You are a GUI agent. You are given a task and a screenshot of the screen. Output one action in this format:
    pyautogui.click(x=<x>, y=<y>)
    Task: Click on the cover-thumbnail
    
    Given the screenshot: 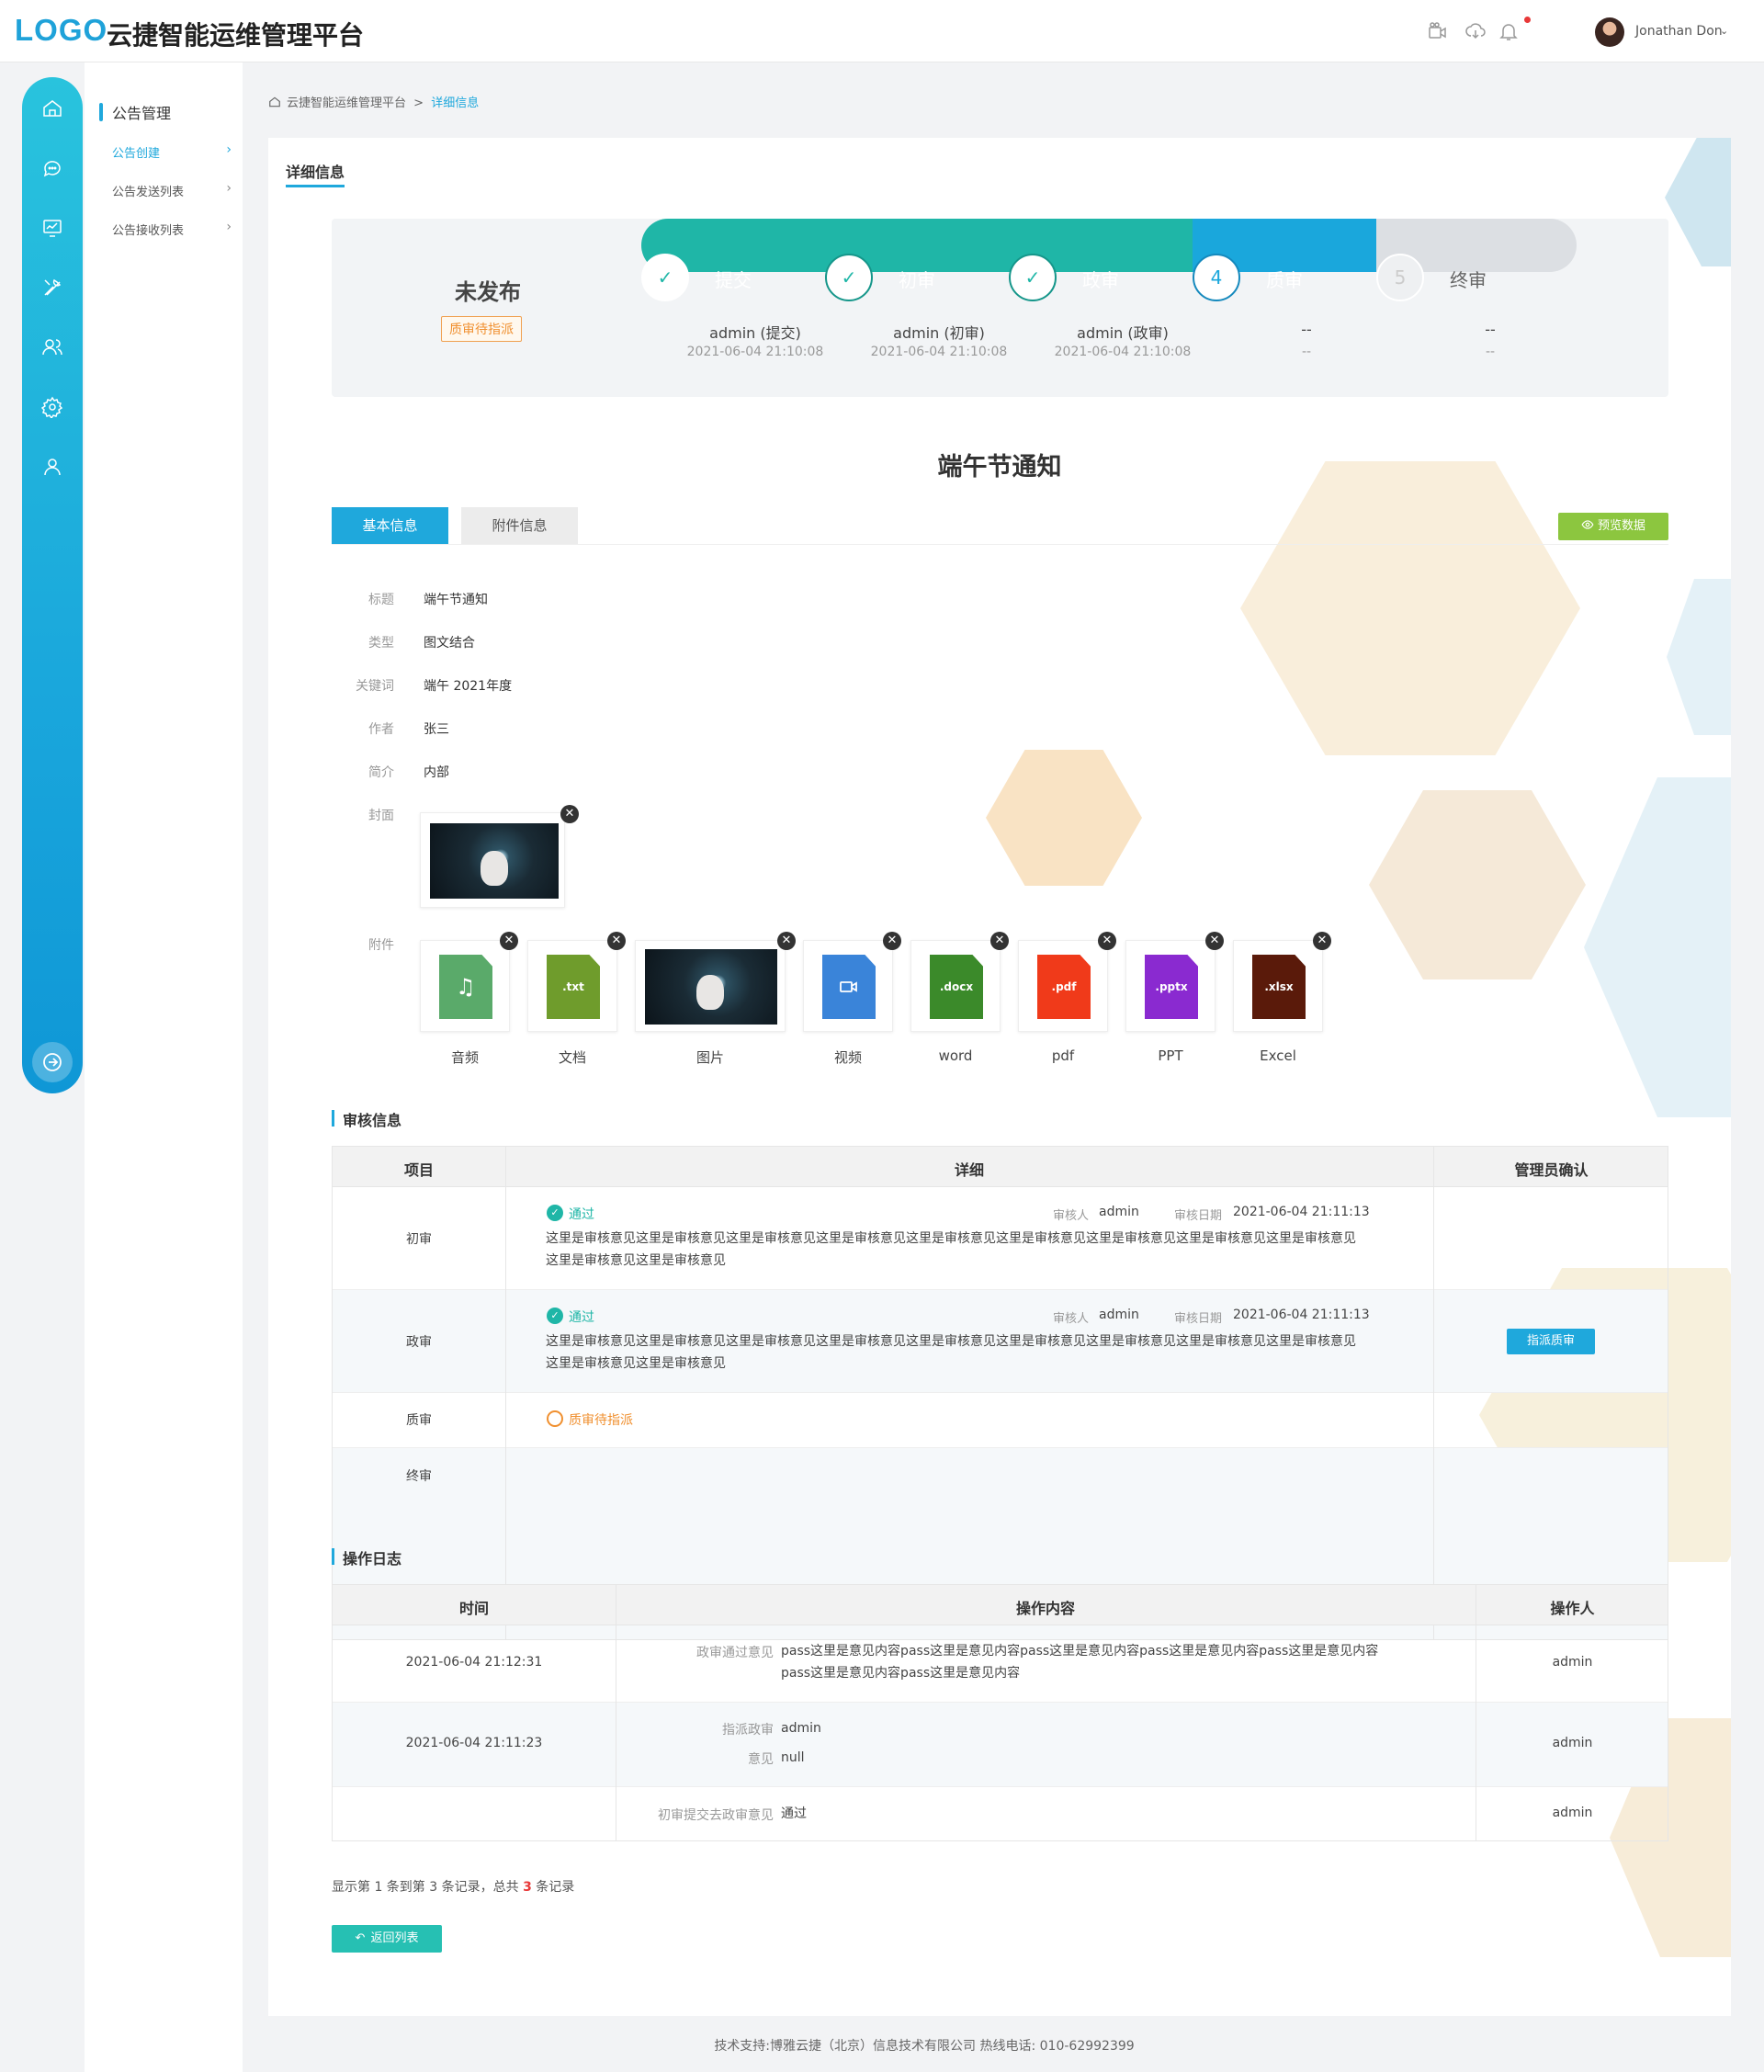 What is the action you would take?
    pyautogui.click(x=493, y=860)
    